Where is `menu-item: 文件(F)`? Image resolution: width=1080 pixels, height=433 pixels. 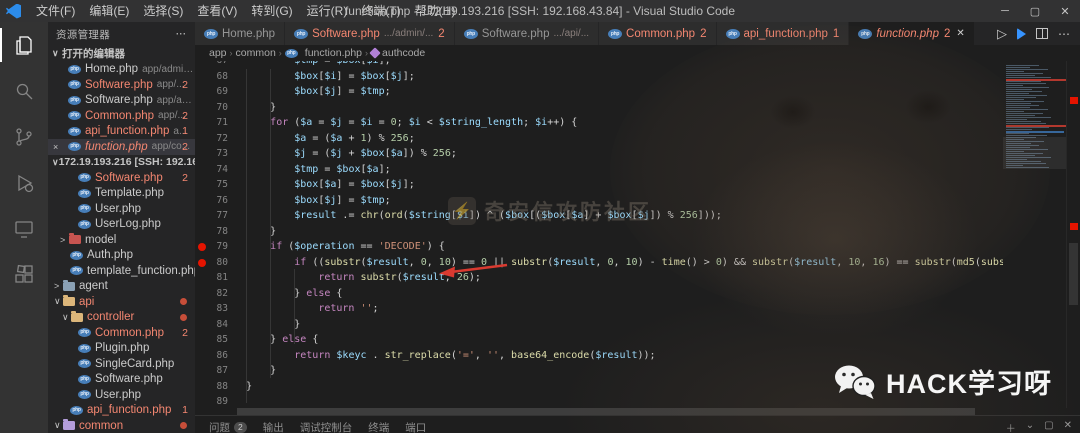 menu-item: 文件(F) is located at coordinates (55, 11).